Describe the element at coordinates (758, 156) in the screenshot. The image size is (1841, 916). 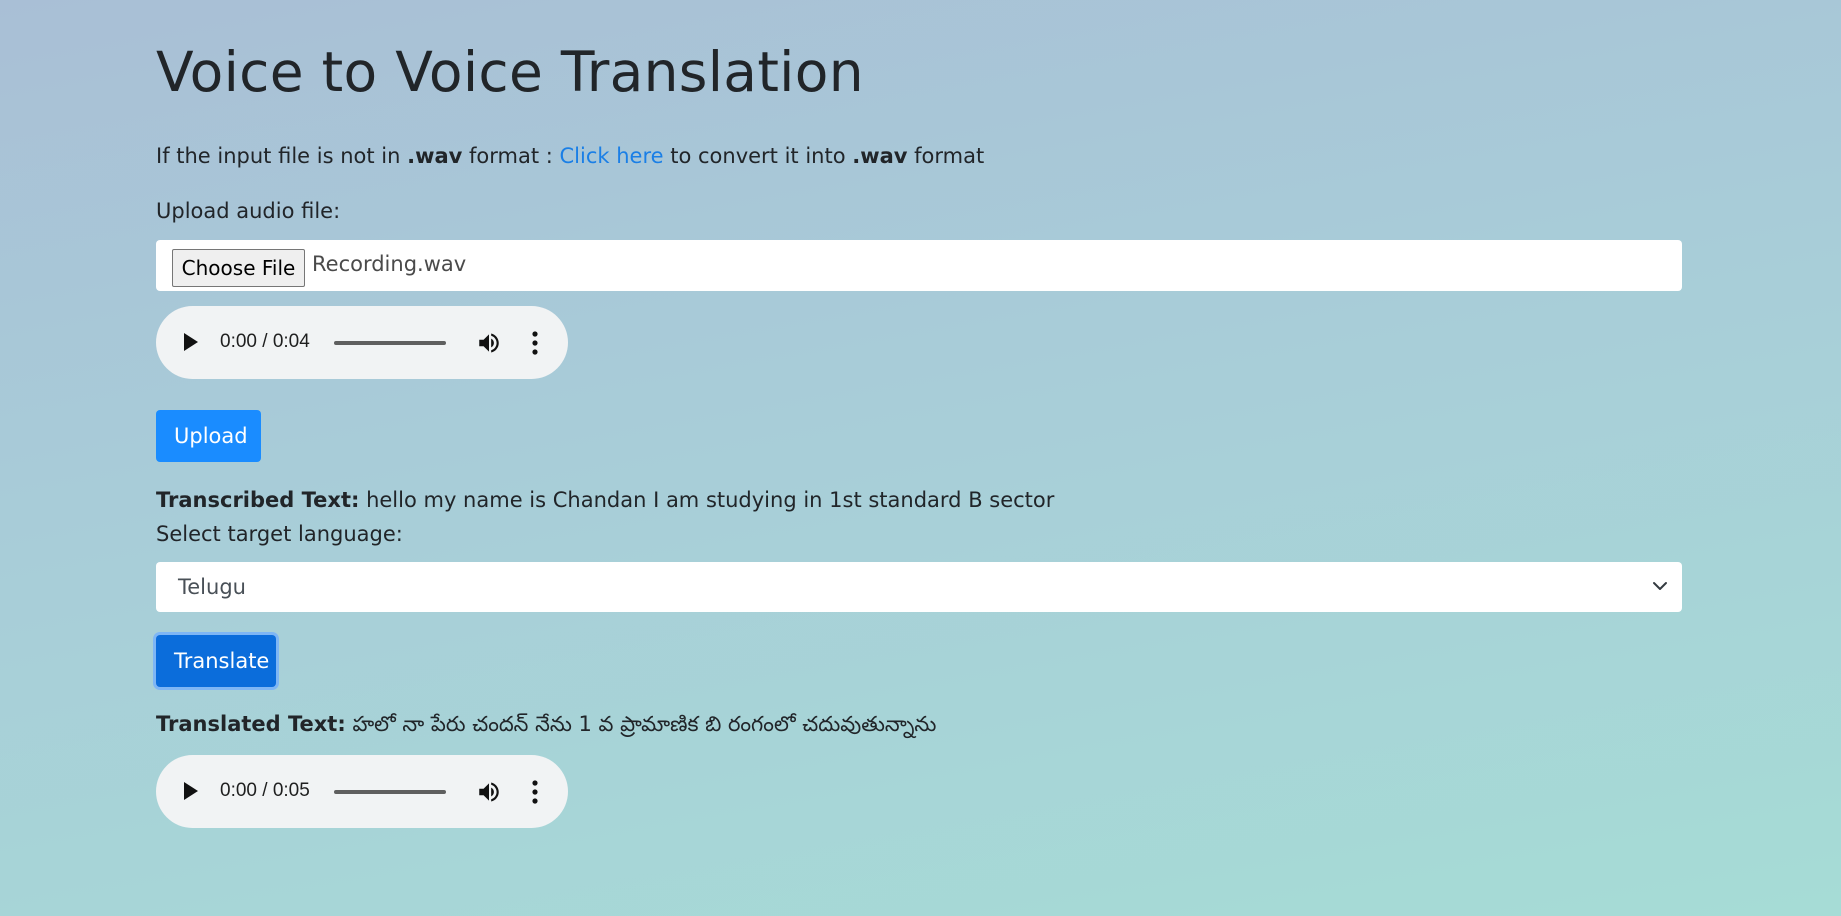
I see `info-after-link: to convert it into` at that location.